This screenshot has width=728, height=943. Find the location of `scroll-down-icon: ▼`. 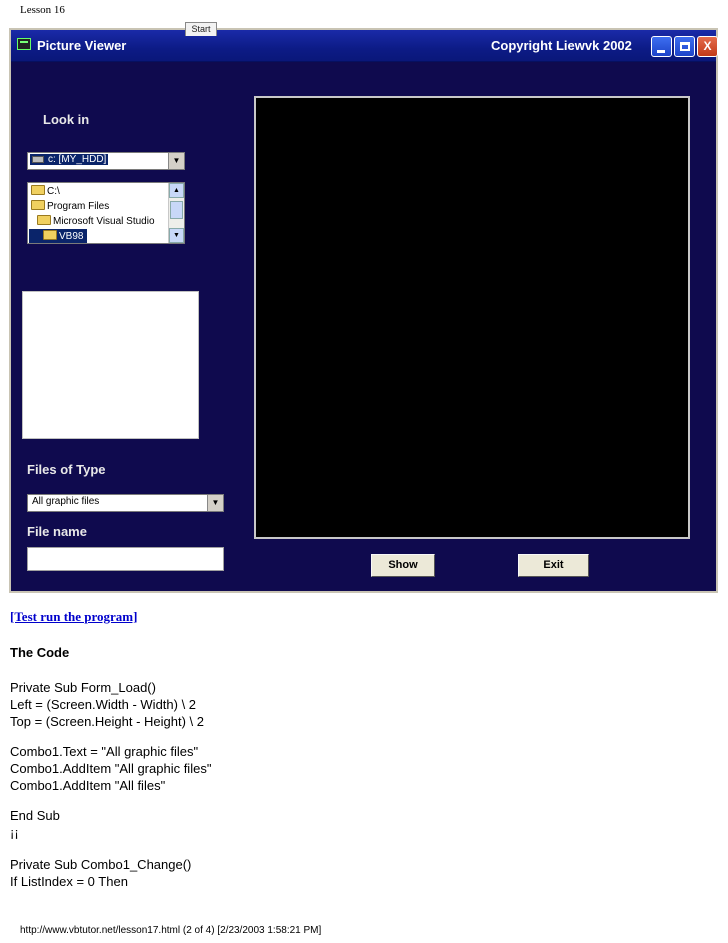

scroll-down-icon: ▼ is located at coordinates (176, 235).